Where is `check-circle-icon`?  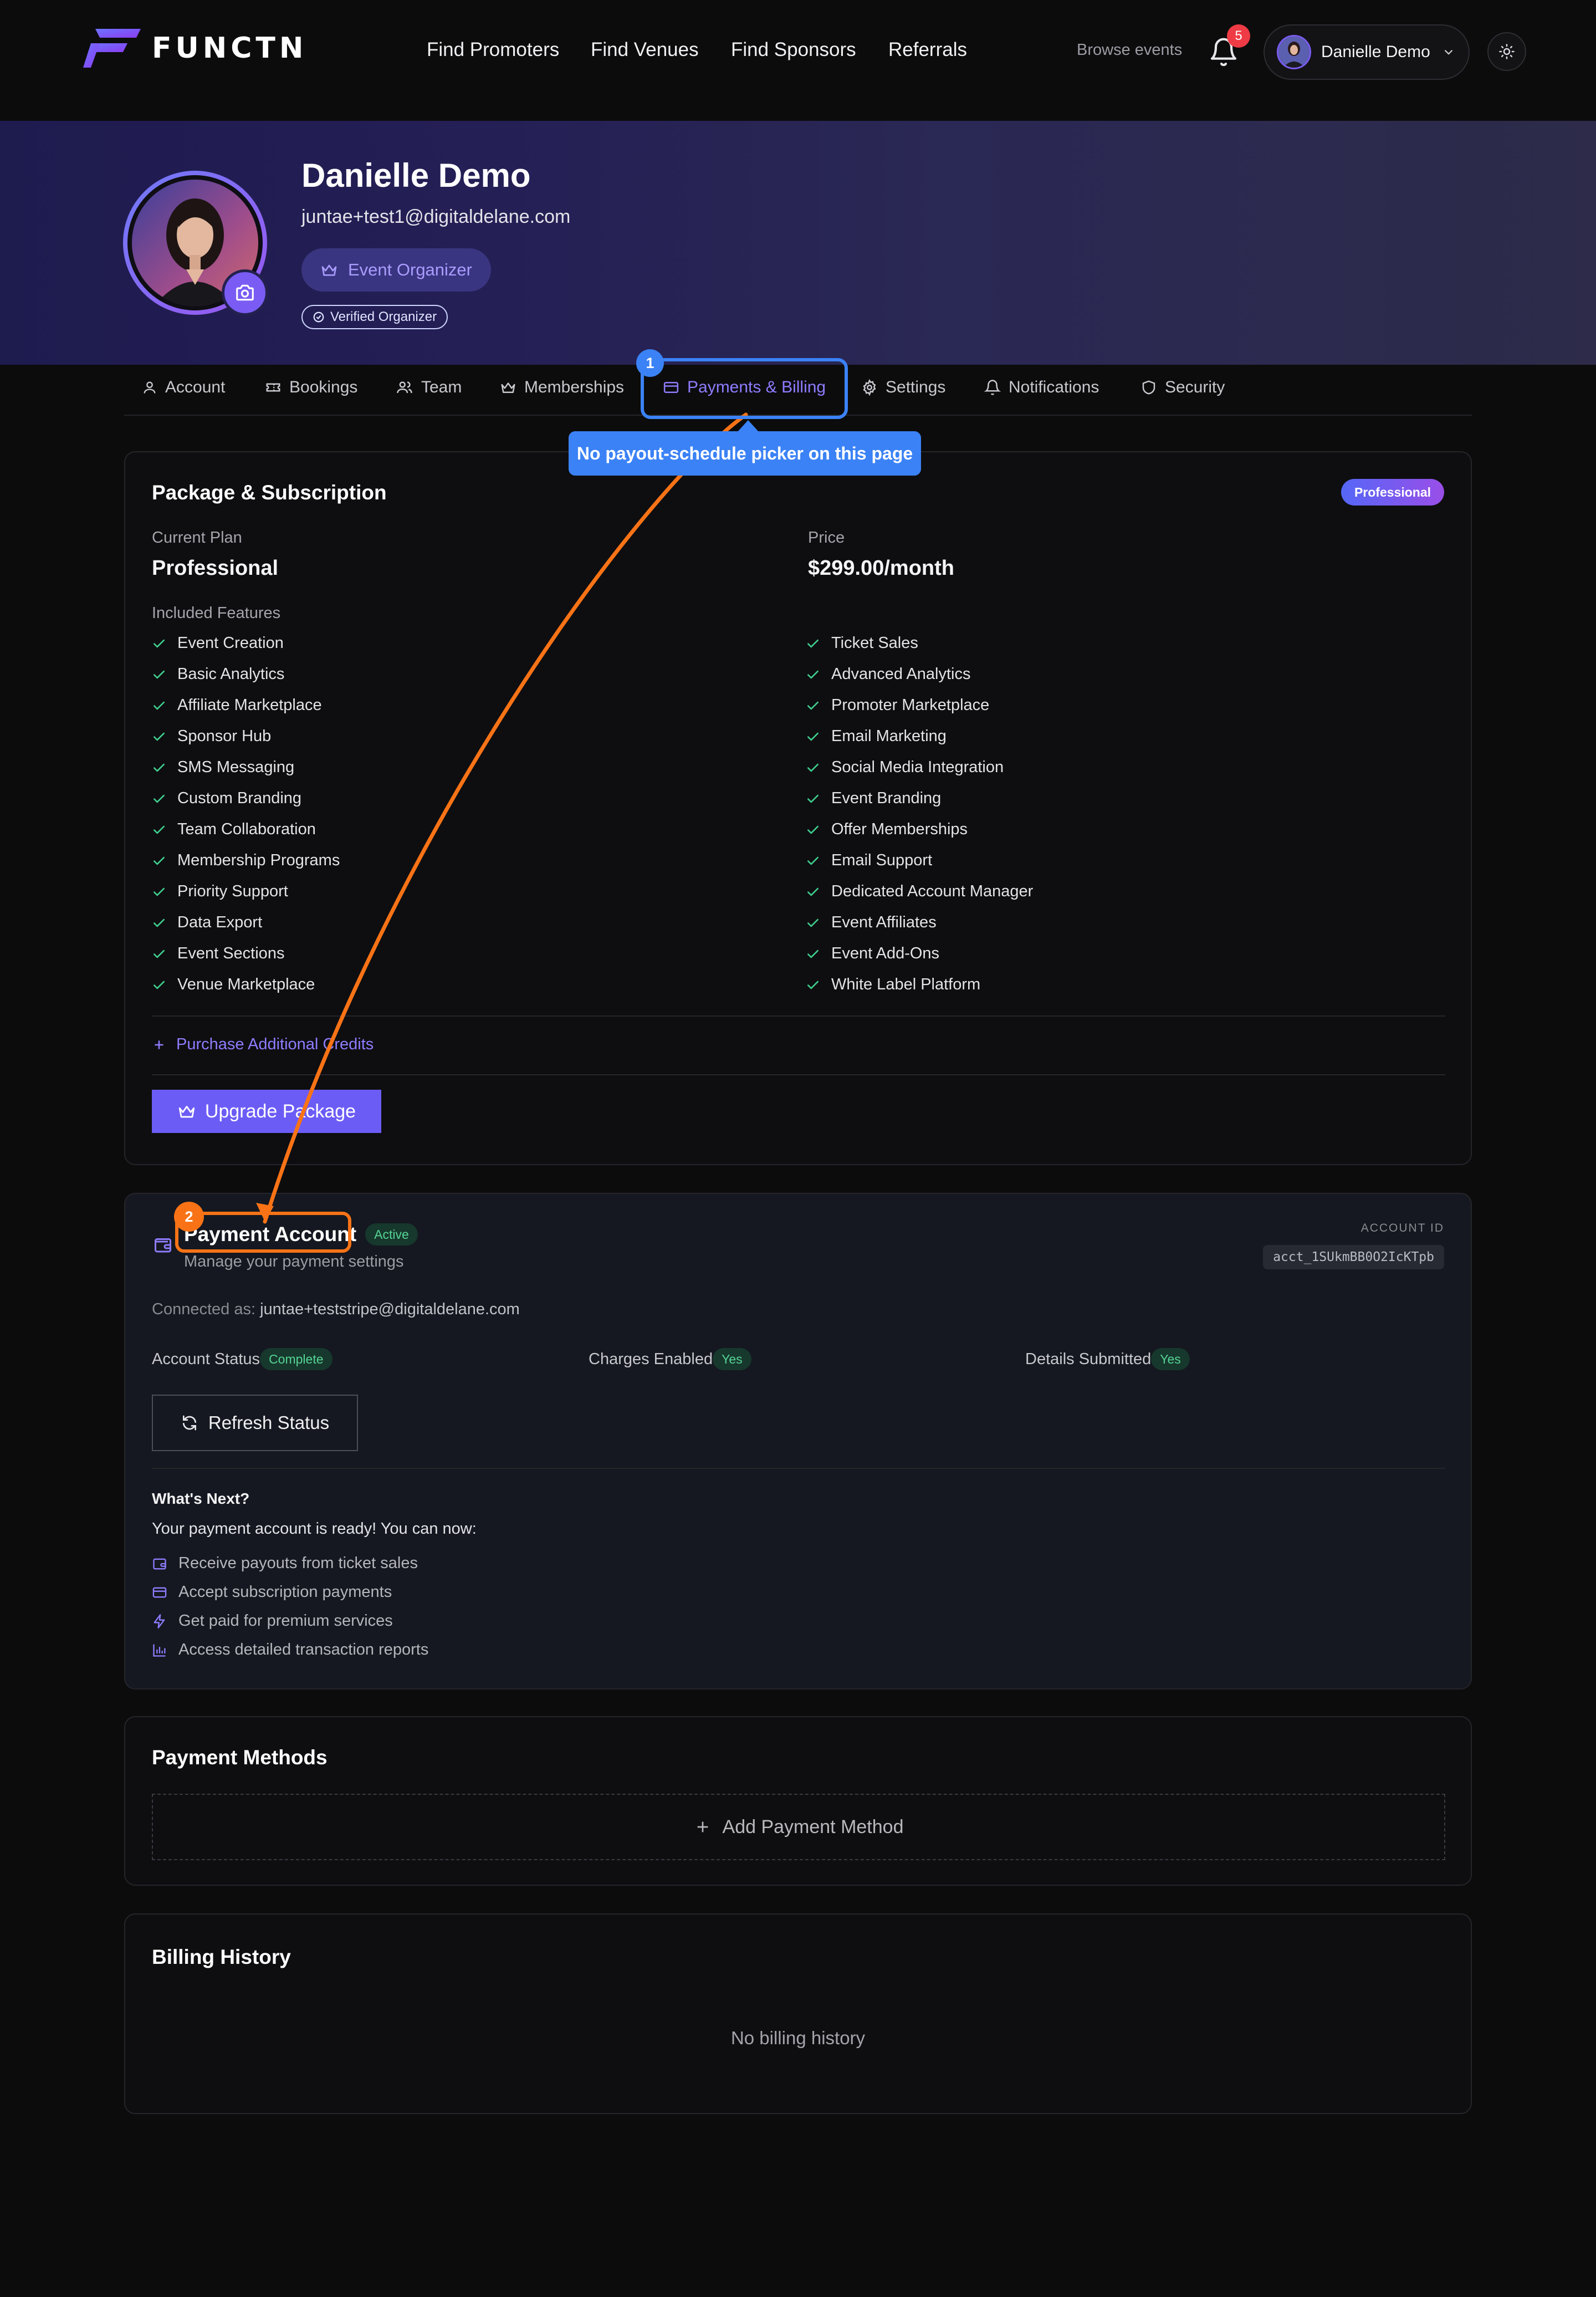
check-circle-icon is located at coordinates (318, 318).